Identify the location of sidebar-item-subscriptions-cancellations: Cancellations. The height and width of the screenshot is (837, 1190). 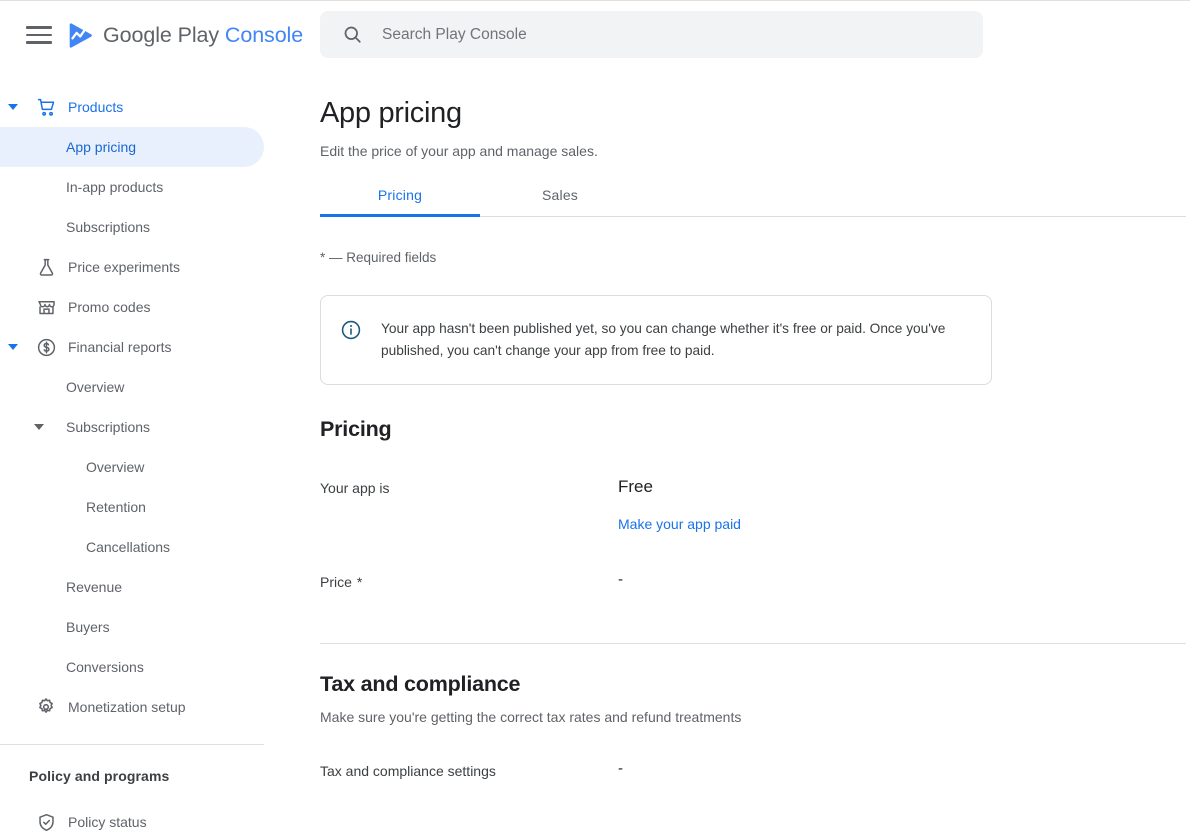
(148, 547).